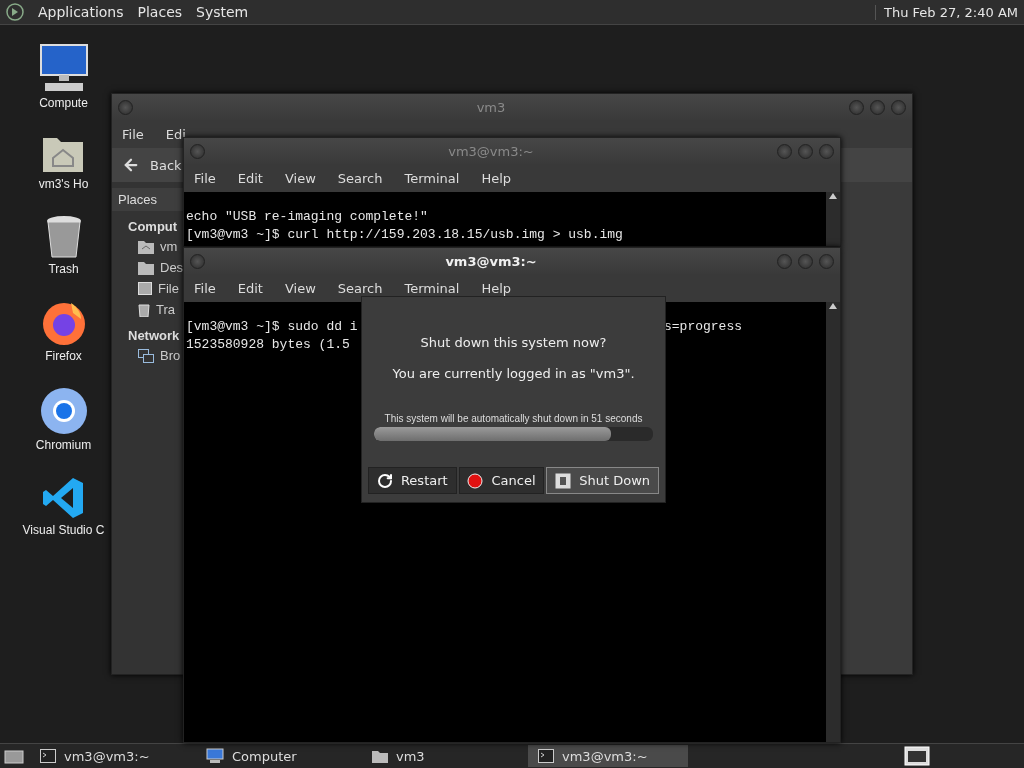  Describe the element at coordinates (63, 269) in the screenshot. I see `desktop-icon-label: Trash` at that location.